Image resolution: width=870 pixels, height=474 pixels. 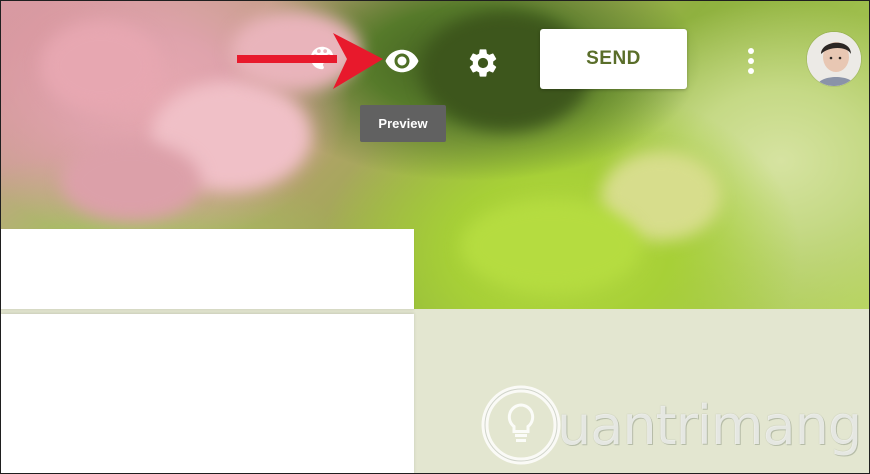 I want to click on settings-button, so click(x=483, y=63).